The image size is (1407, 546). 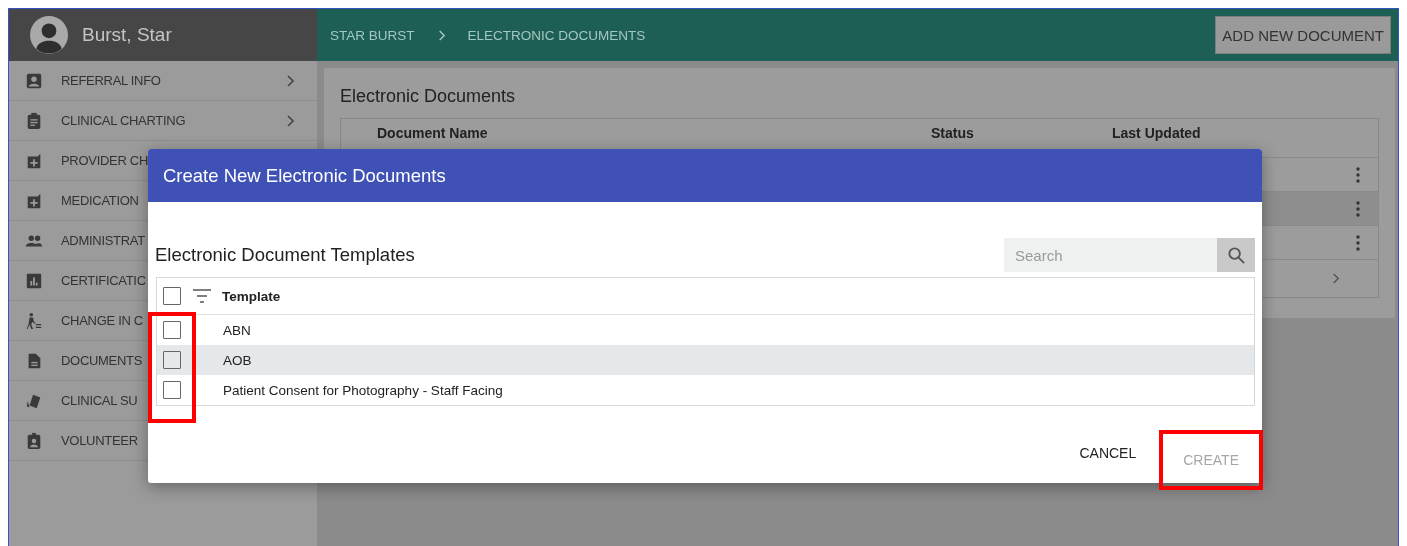 I want to click on column-header: Last Updated, so click(x=1157, y=133).